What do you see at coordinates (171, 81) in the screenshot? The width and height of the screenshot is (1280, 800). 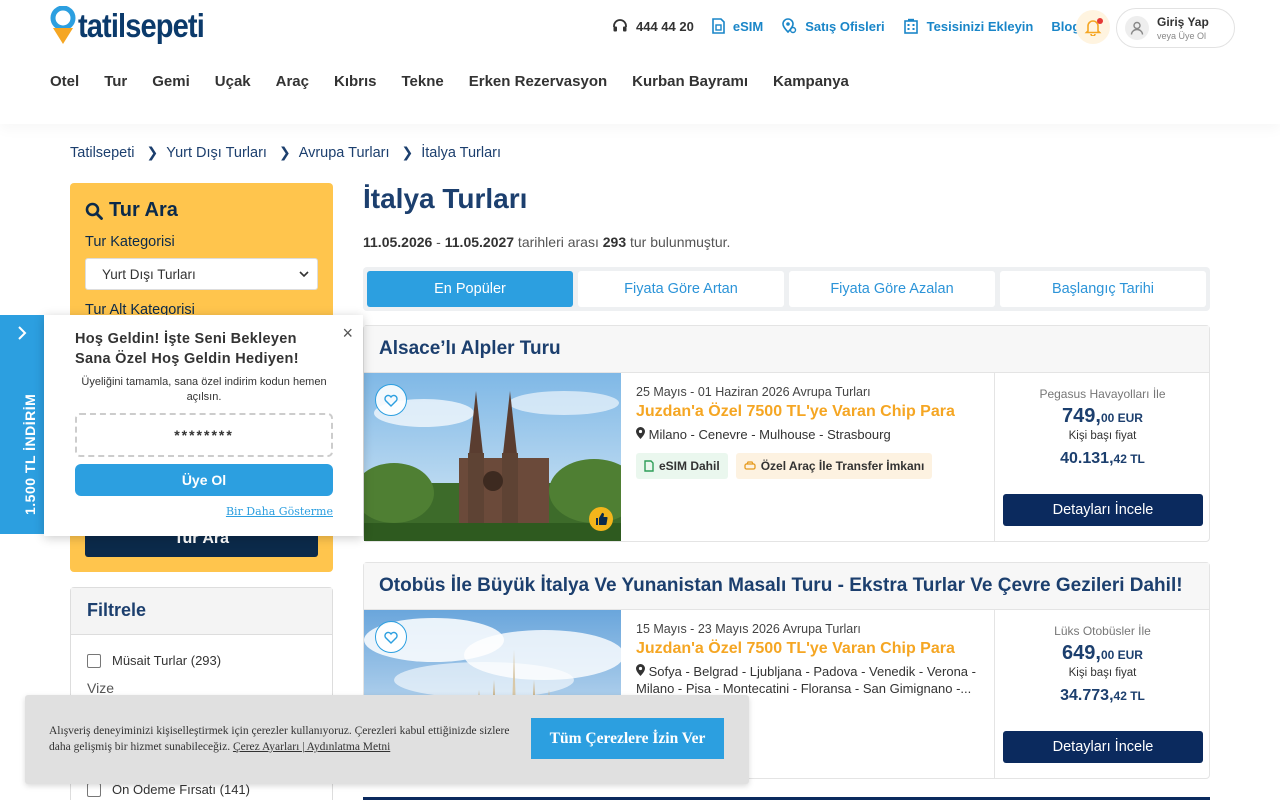 I see `nav-item-gemi: Gemi` at bounding box center [171, 81].